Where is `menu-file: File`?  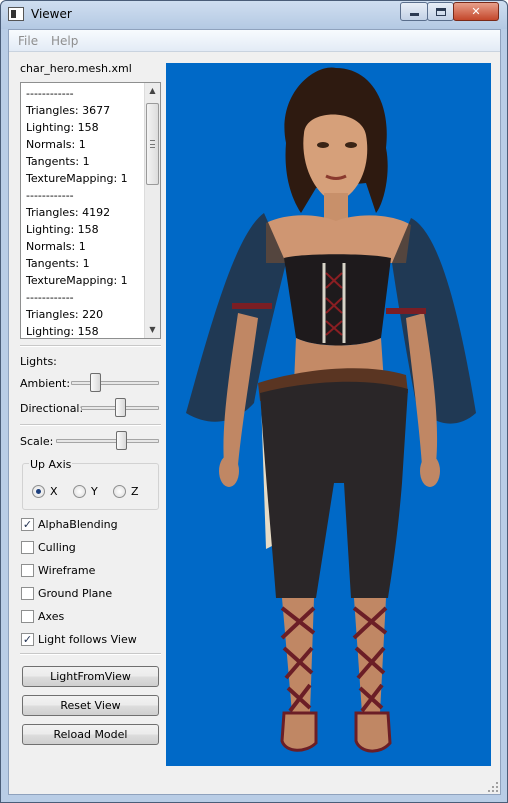
menu-file: File is located at coordinates (28, 41).